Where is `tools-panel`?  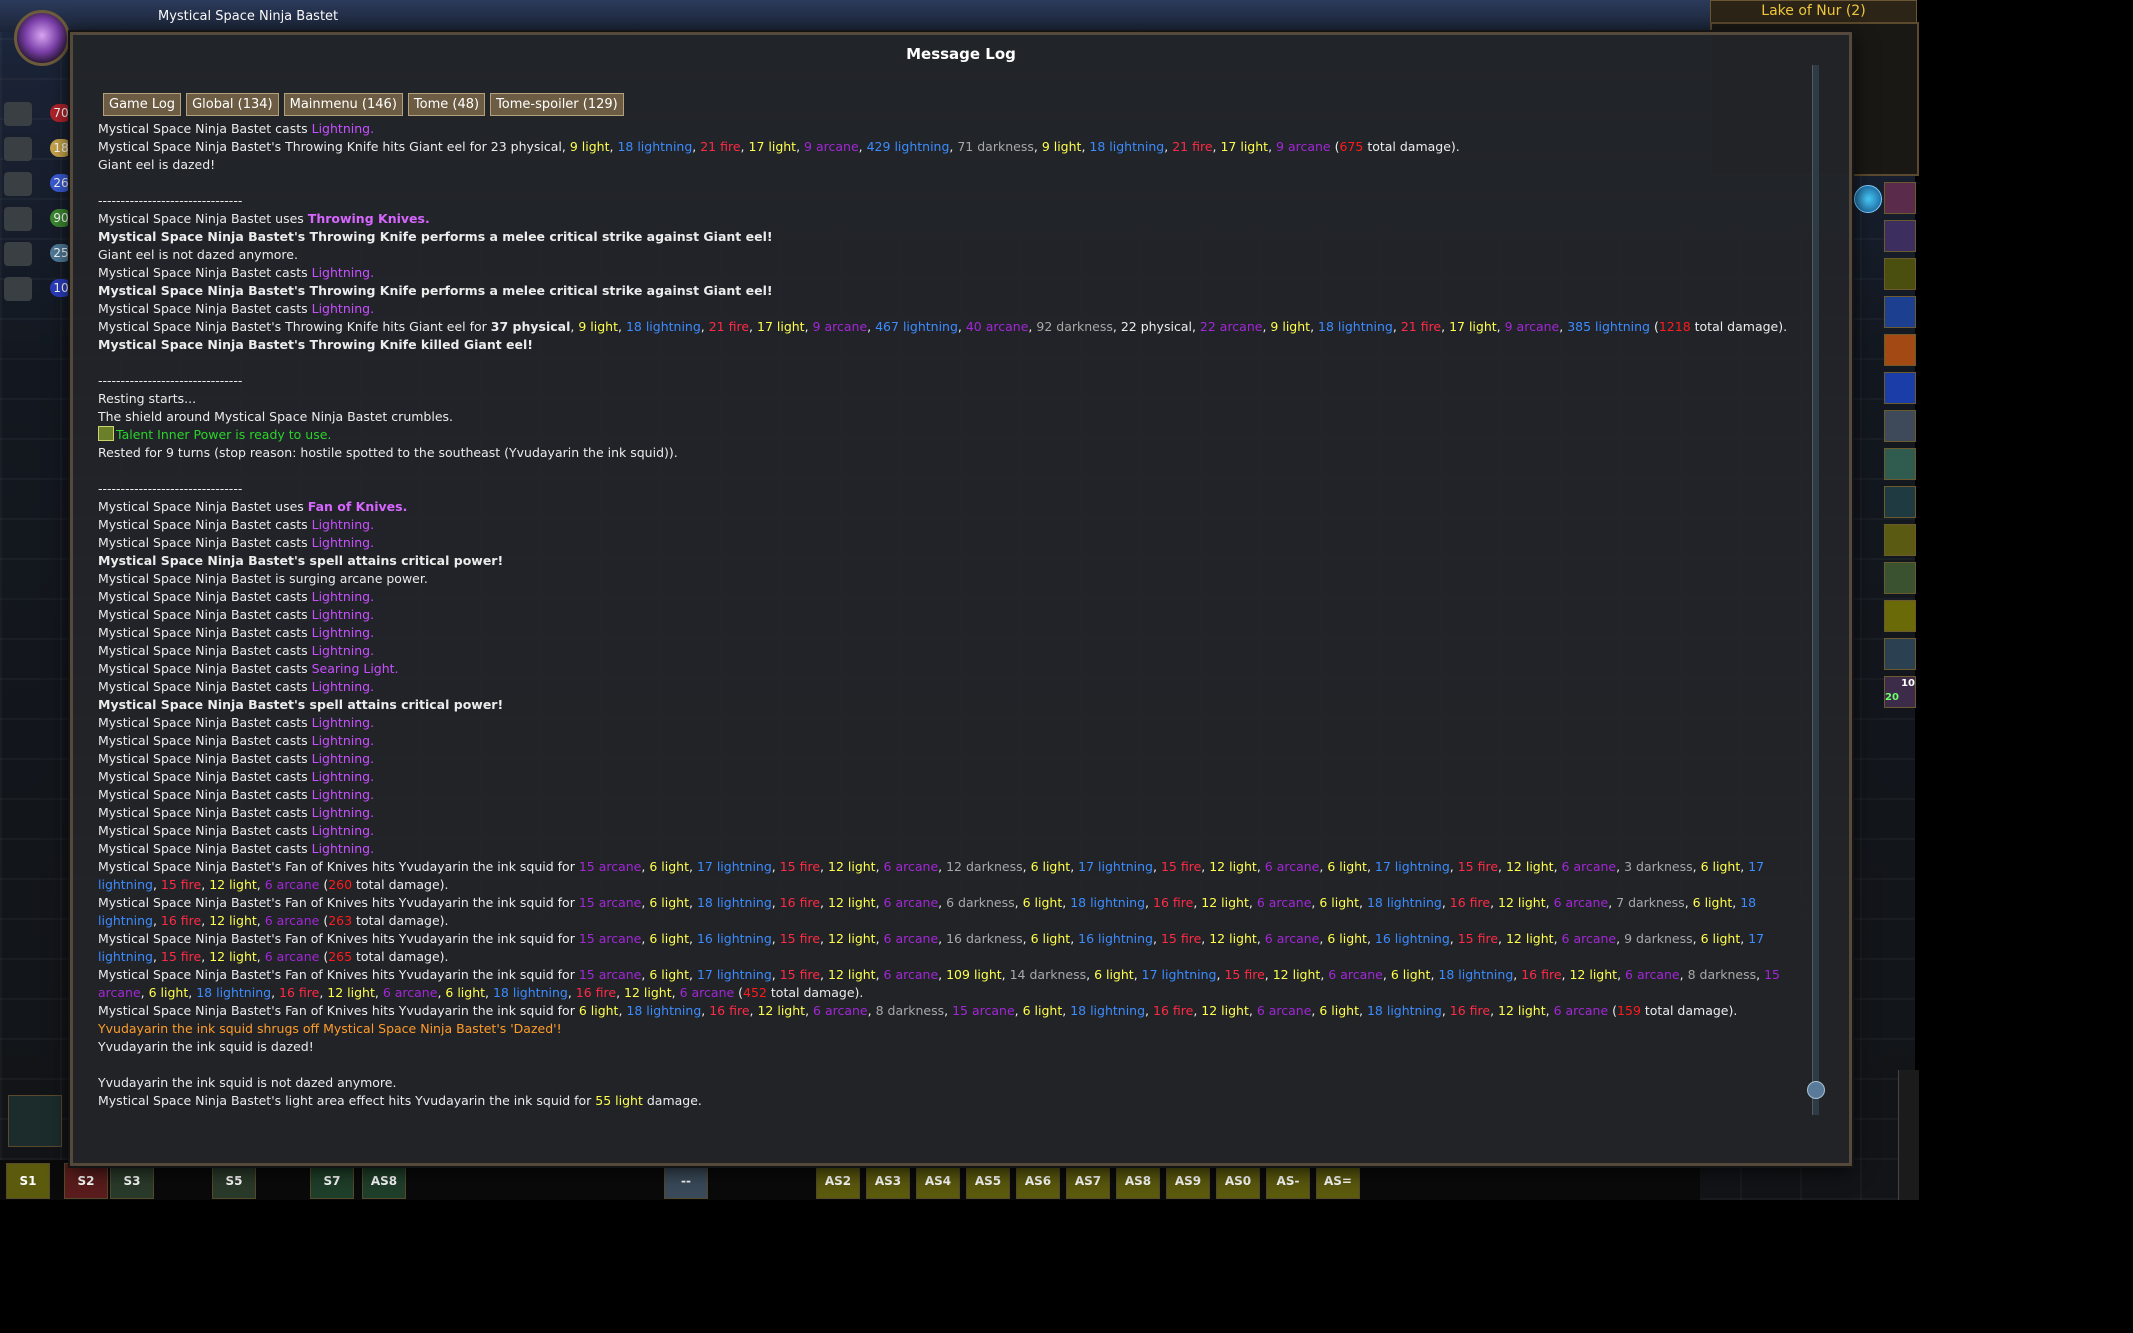
tools-panel is located at coordinates (35, 1121).